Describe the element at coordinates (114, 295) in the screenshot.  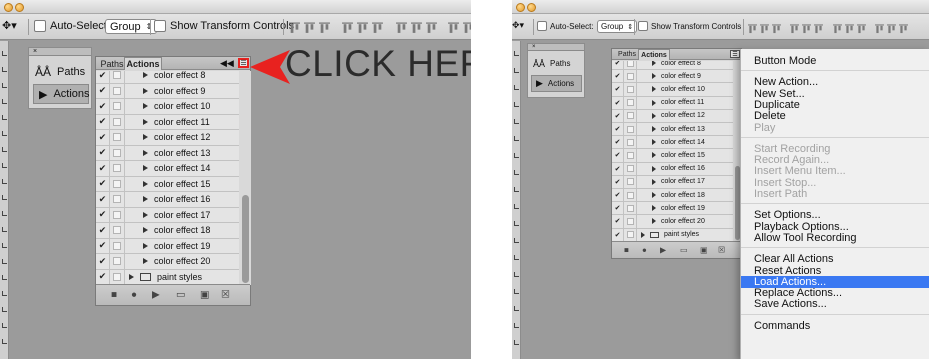
I see `stop-icon: ■` at that location.